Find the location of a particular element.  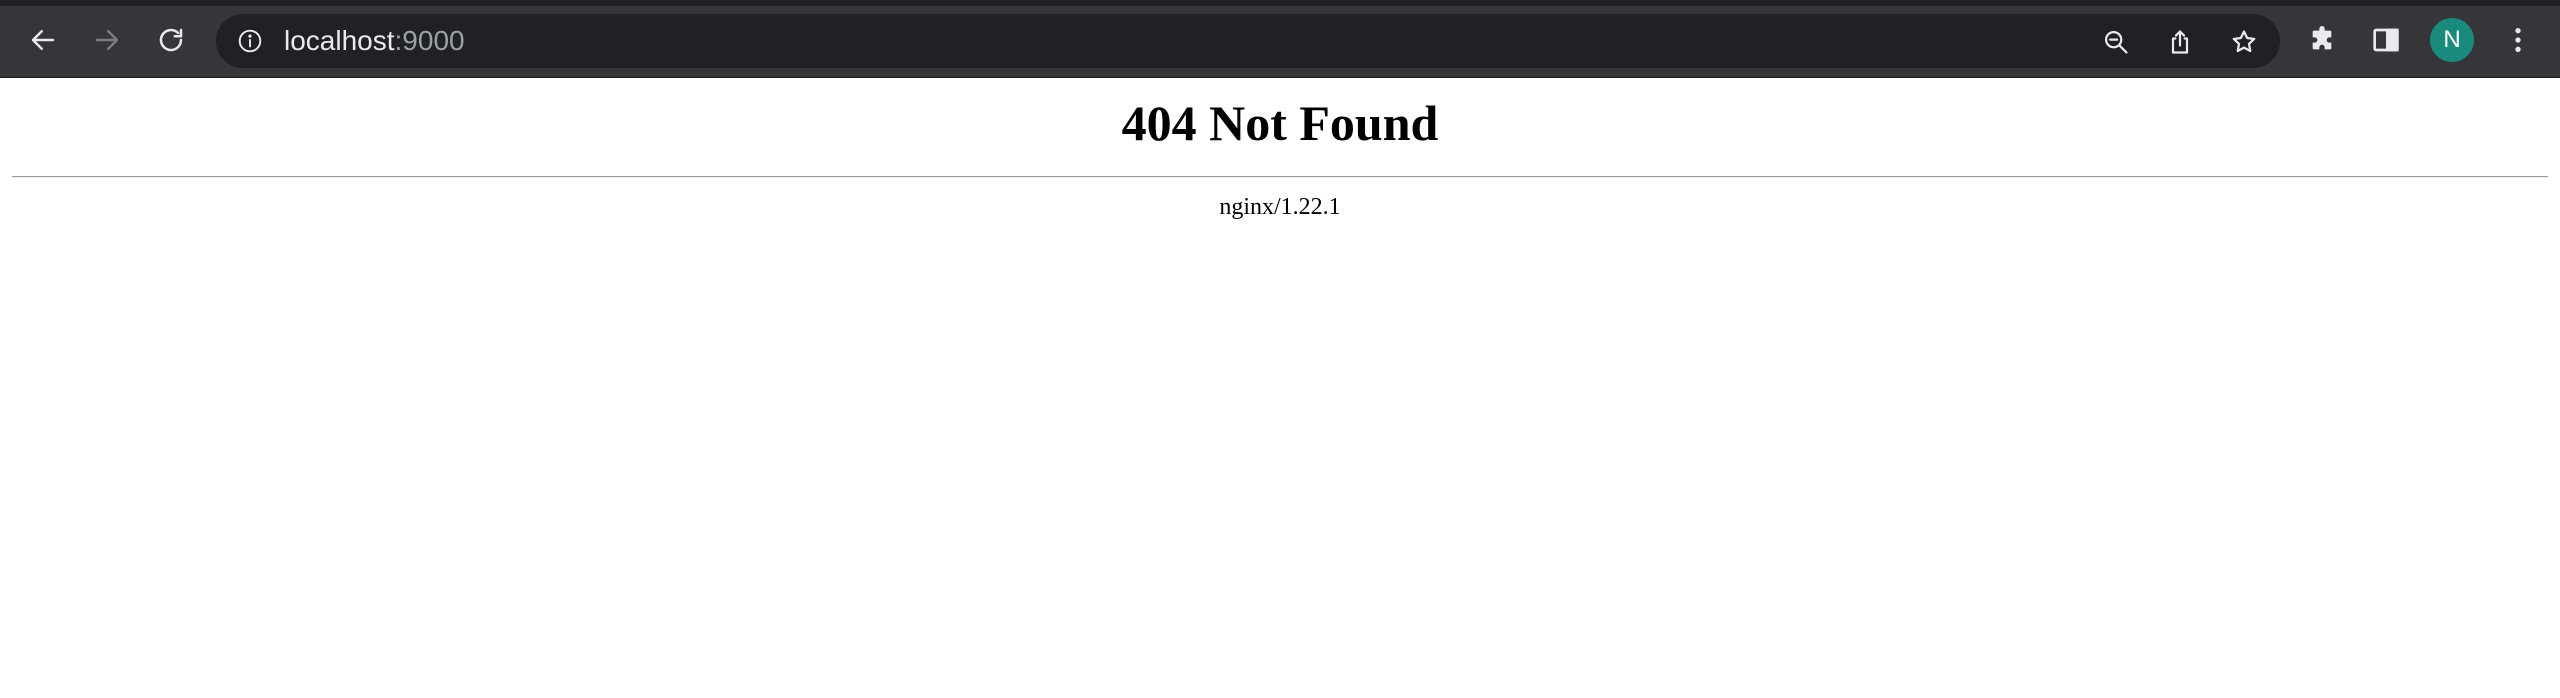

horizontal-rule is located at coordinates (1280, 177).